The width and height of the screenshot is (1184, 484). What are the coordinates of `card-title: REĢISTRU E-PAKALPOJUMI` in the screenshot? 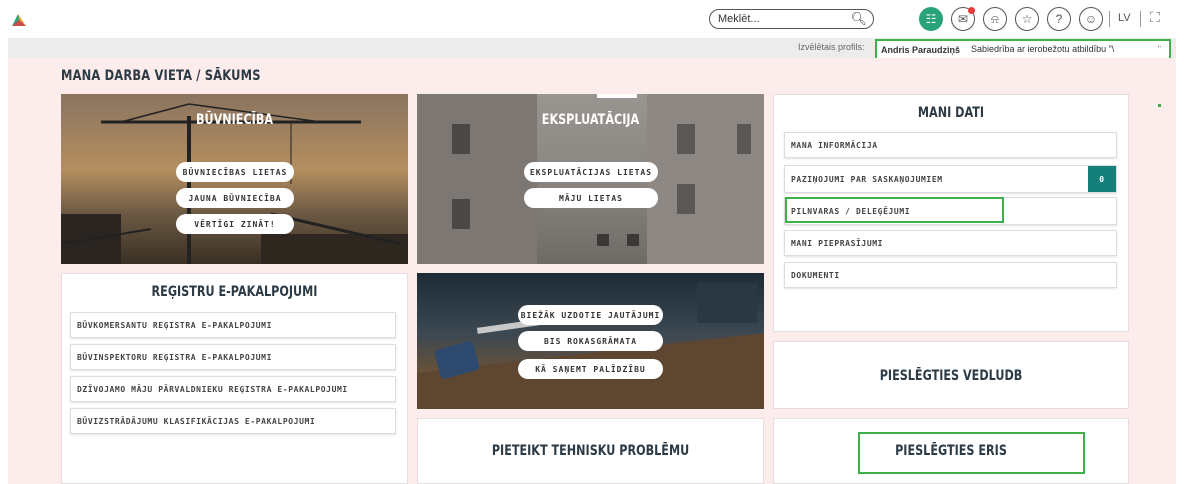 It's located at (234, 292).